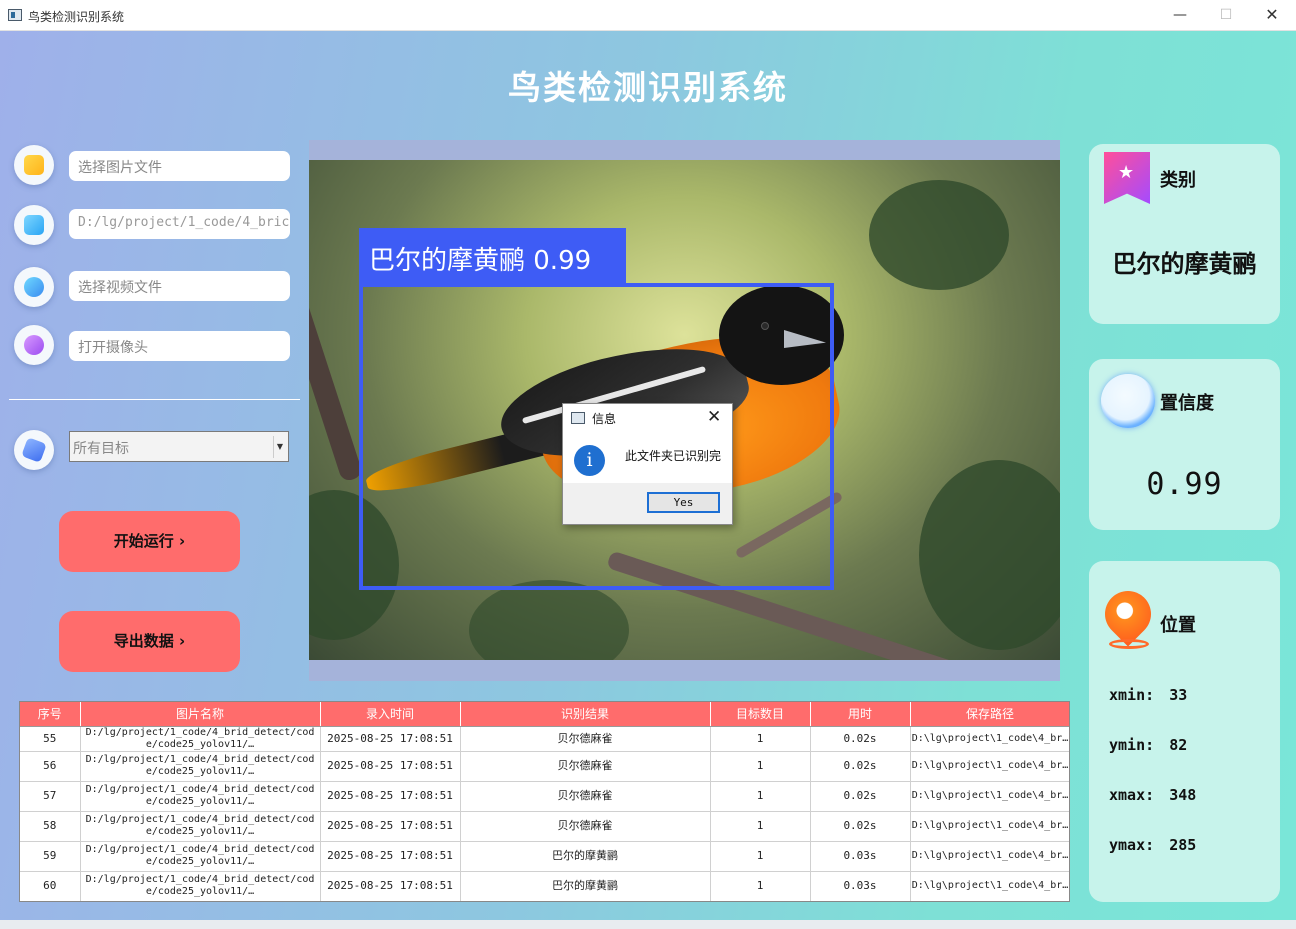 The width and height of the screenshot is (1296, 929). What do you see at coordinates (149, 541) in the screenshot?
I see `run-button: 开始运行 ›` at bounding box center [149, 541].